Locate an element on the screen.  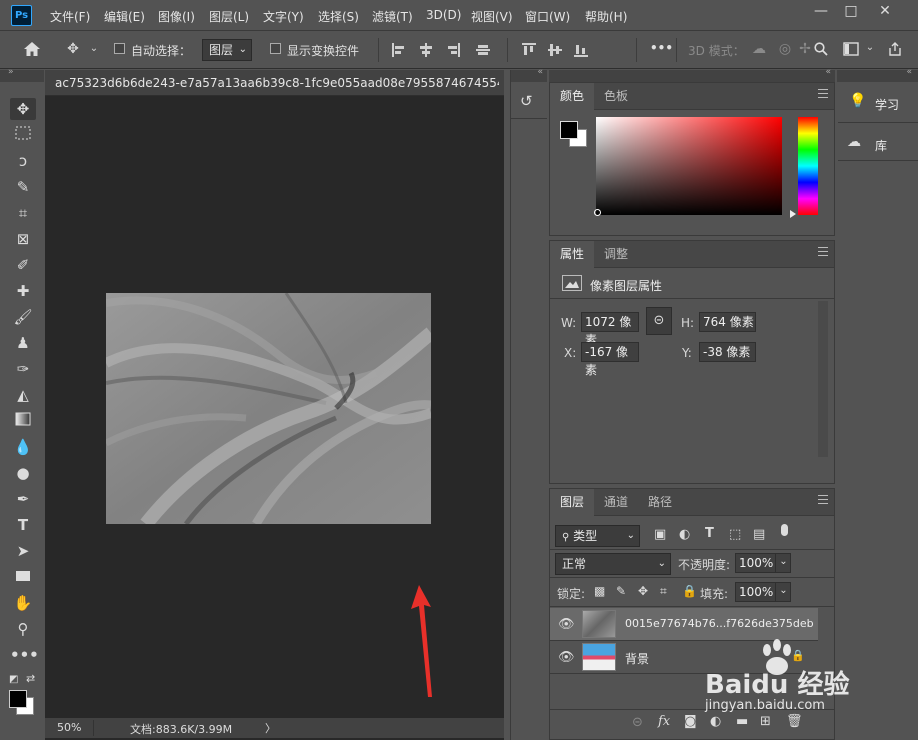
menu-3d: 3D(D) is located at coordinates (443, 15).